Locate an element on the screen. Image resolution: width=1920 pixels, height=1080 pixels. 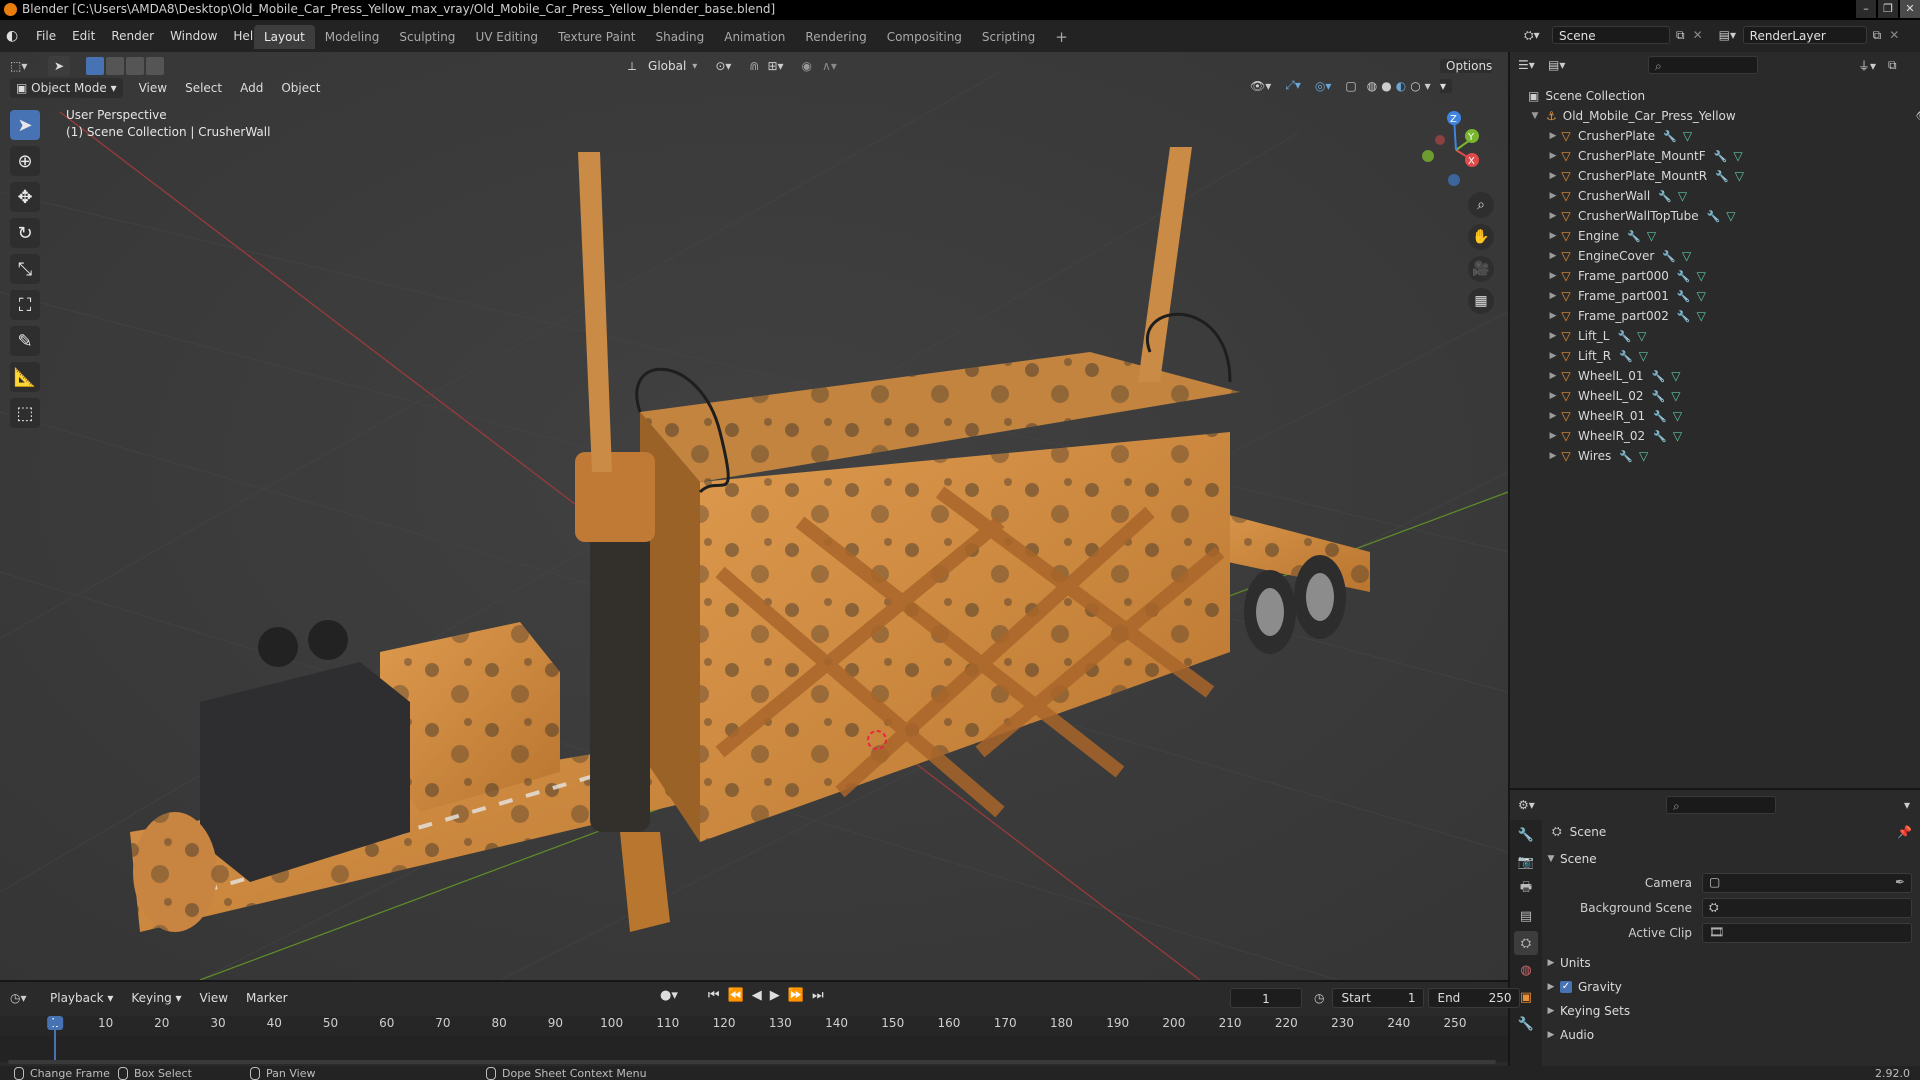
solid-shading-icon: ● is located at coordinates (1386, 86).